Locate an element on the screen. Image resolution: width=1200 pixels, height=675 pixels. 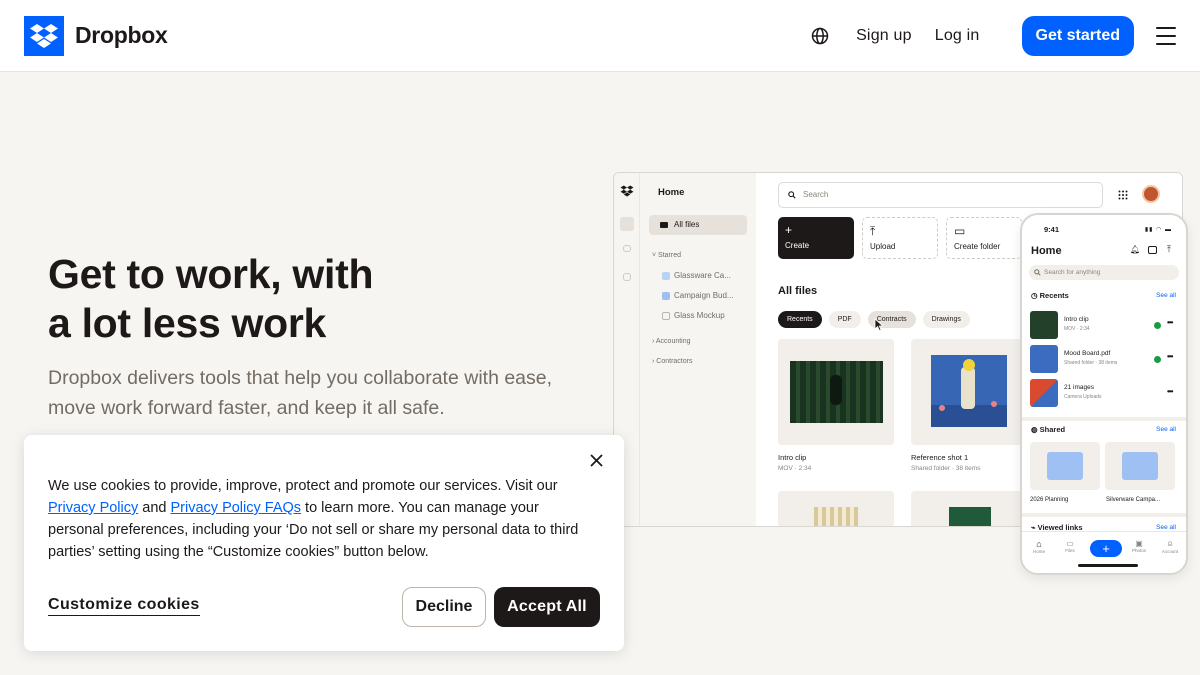
starred-label: Starred is located at coordinates (670, 255).